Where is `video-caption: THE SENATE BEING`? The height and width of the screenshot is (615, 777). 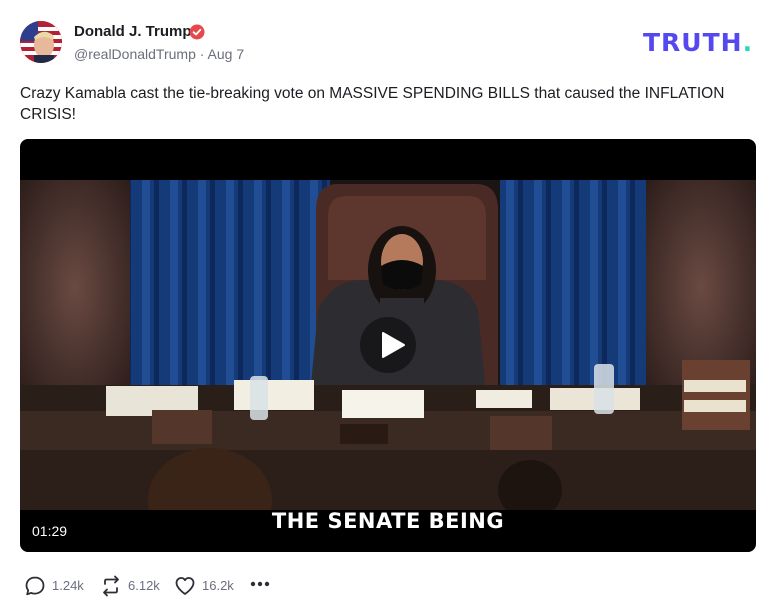
video-caption: THE SENATE BEING is located at coordinates (388, 521).